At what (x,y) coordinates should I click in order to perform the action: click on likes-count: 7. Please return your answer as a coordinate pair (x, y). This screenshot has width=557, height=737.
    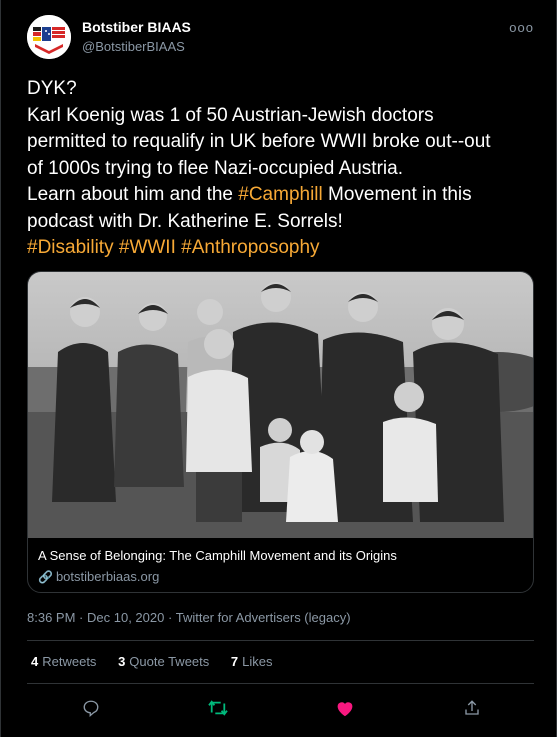
    Looking at the image, I should click on (234, 661).